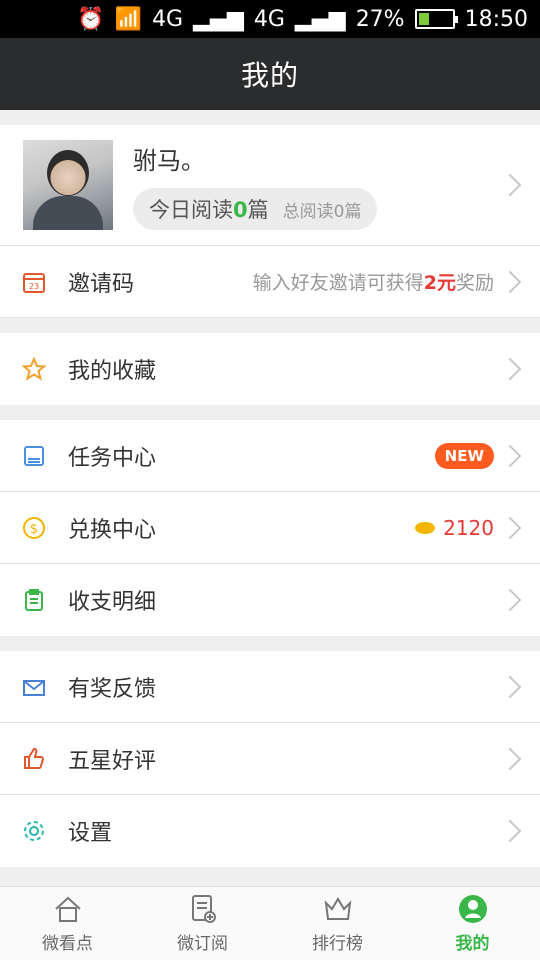 The width and height of the screenshot is (540, 960). I want to click on user-icon, so click(472, 909).